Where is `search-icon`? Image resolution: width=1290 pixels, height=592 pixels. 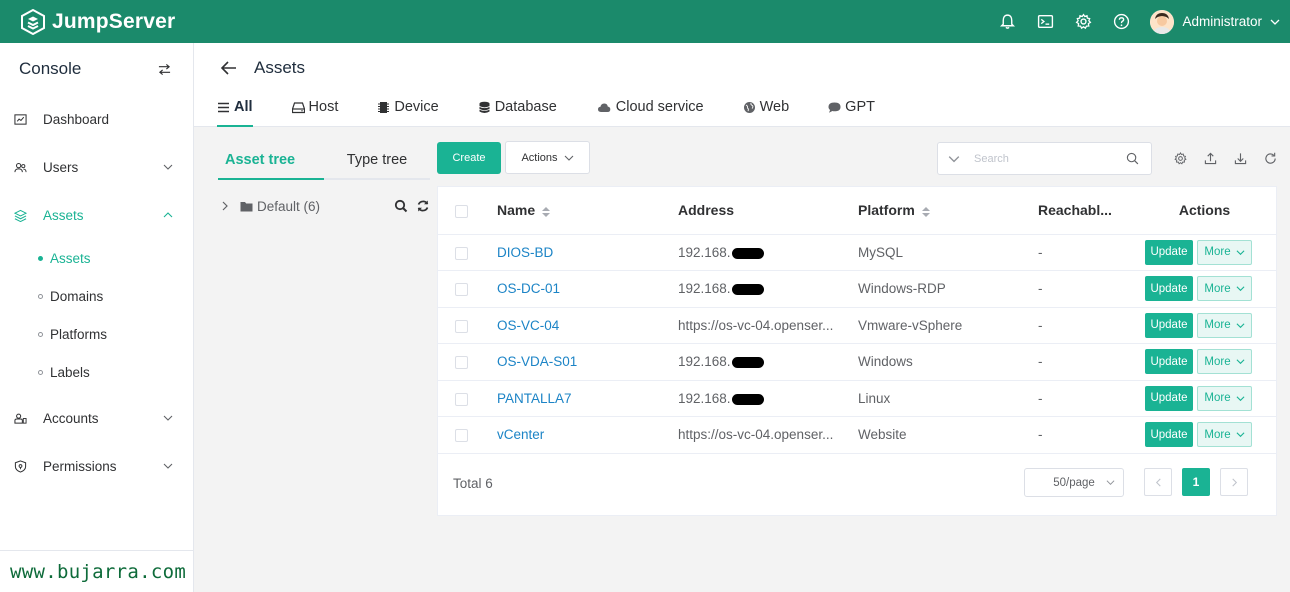 search-icon is located at coordinates (401, 206).